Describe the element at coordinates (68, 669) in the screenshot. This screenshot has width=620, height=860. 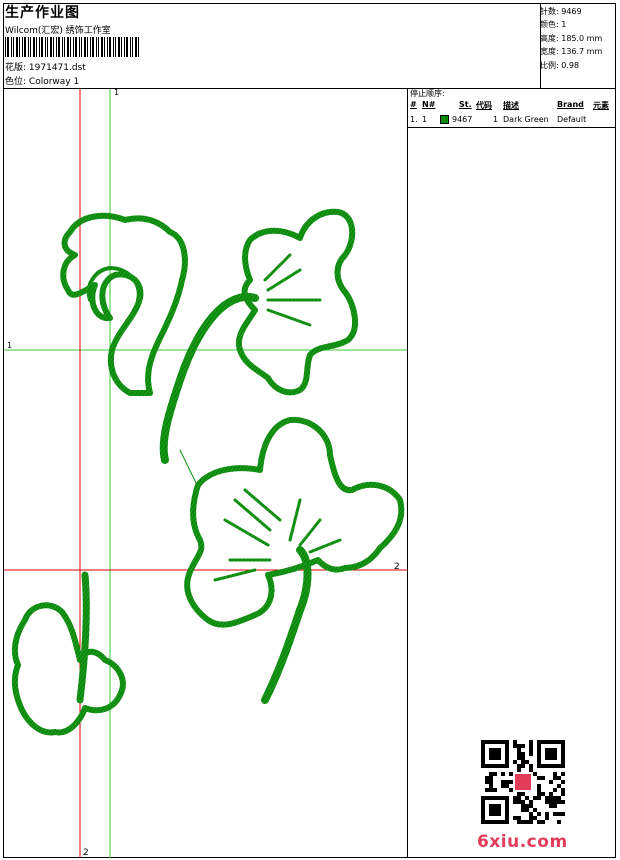
I see `leaf-lower-left` at that location.